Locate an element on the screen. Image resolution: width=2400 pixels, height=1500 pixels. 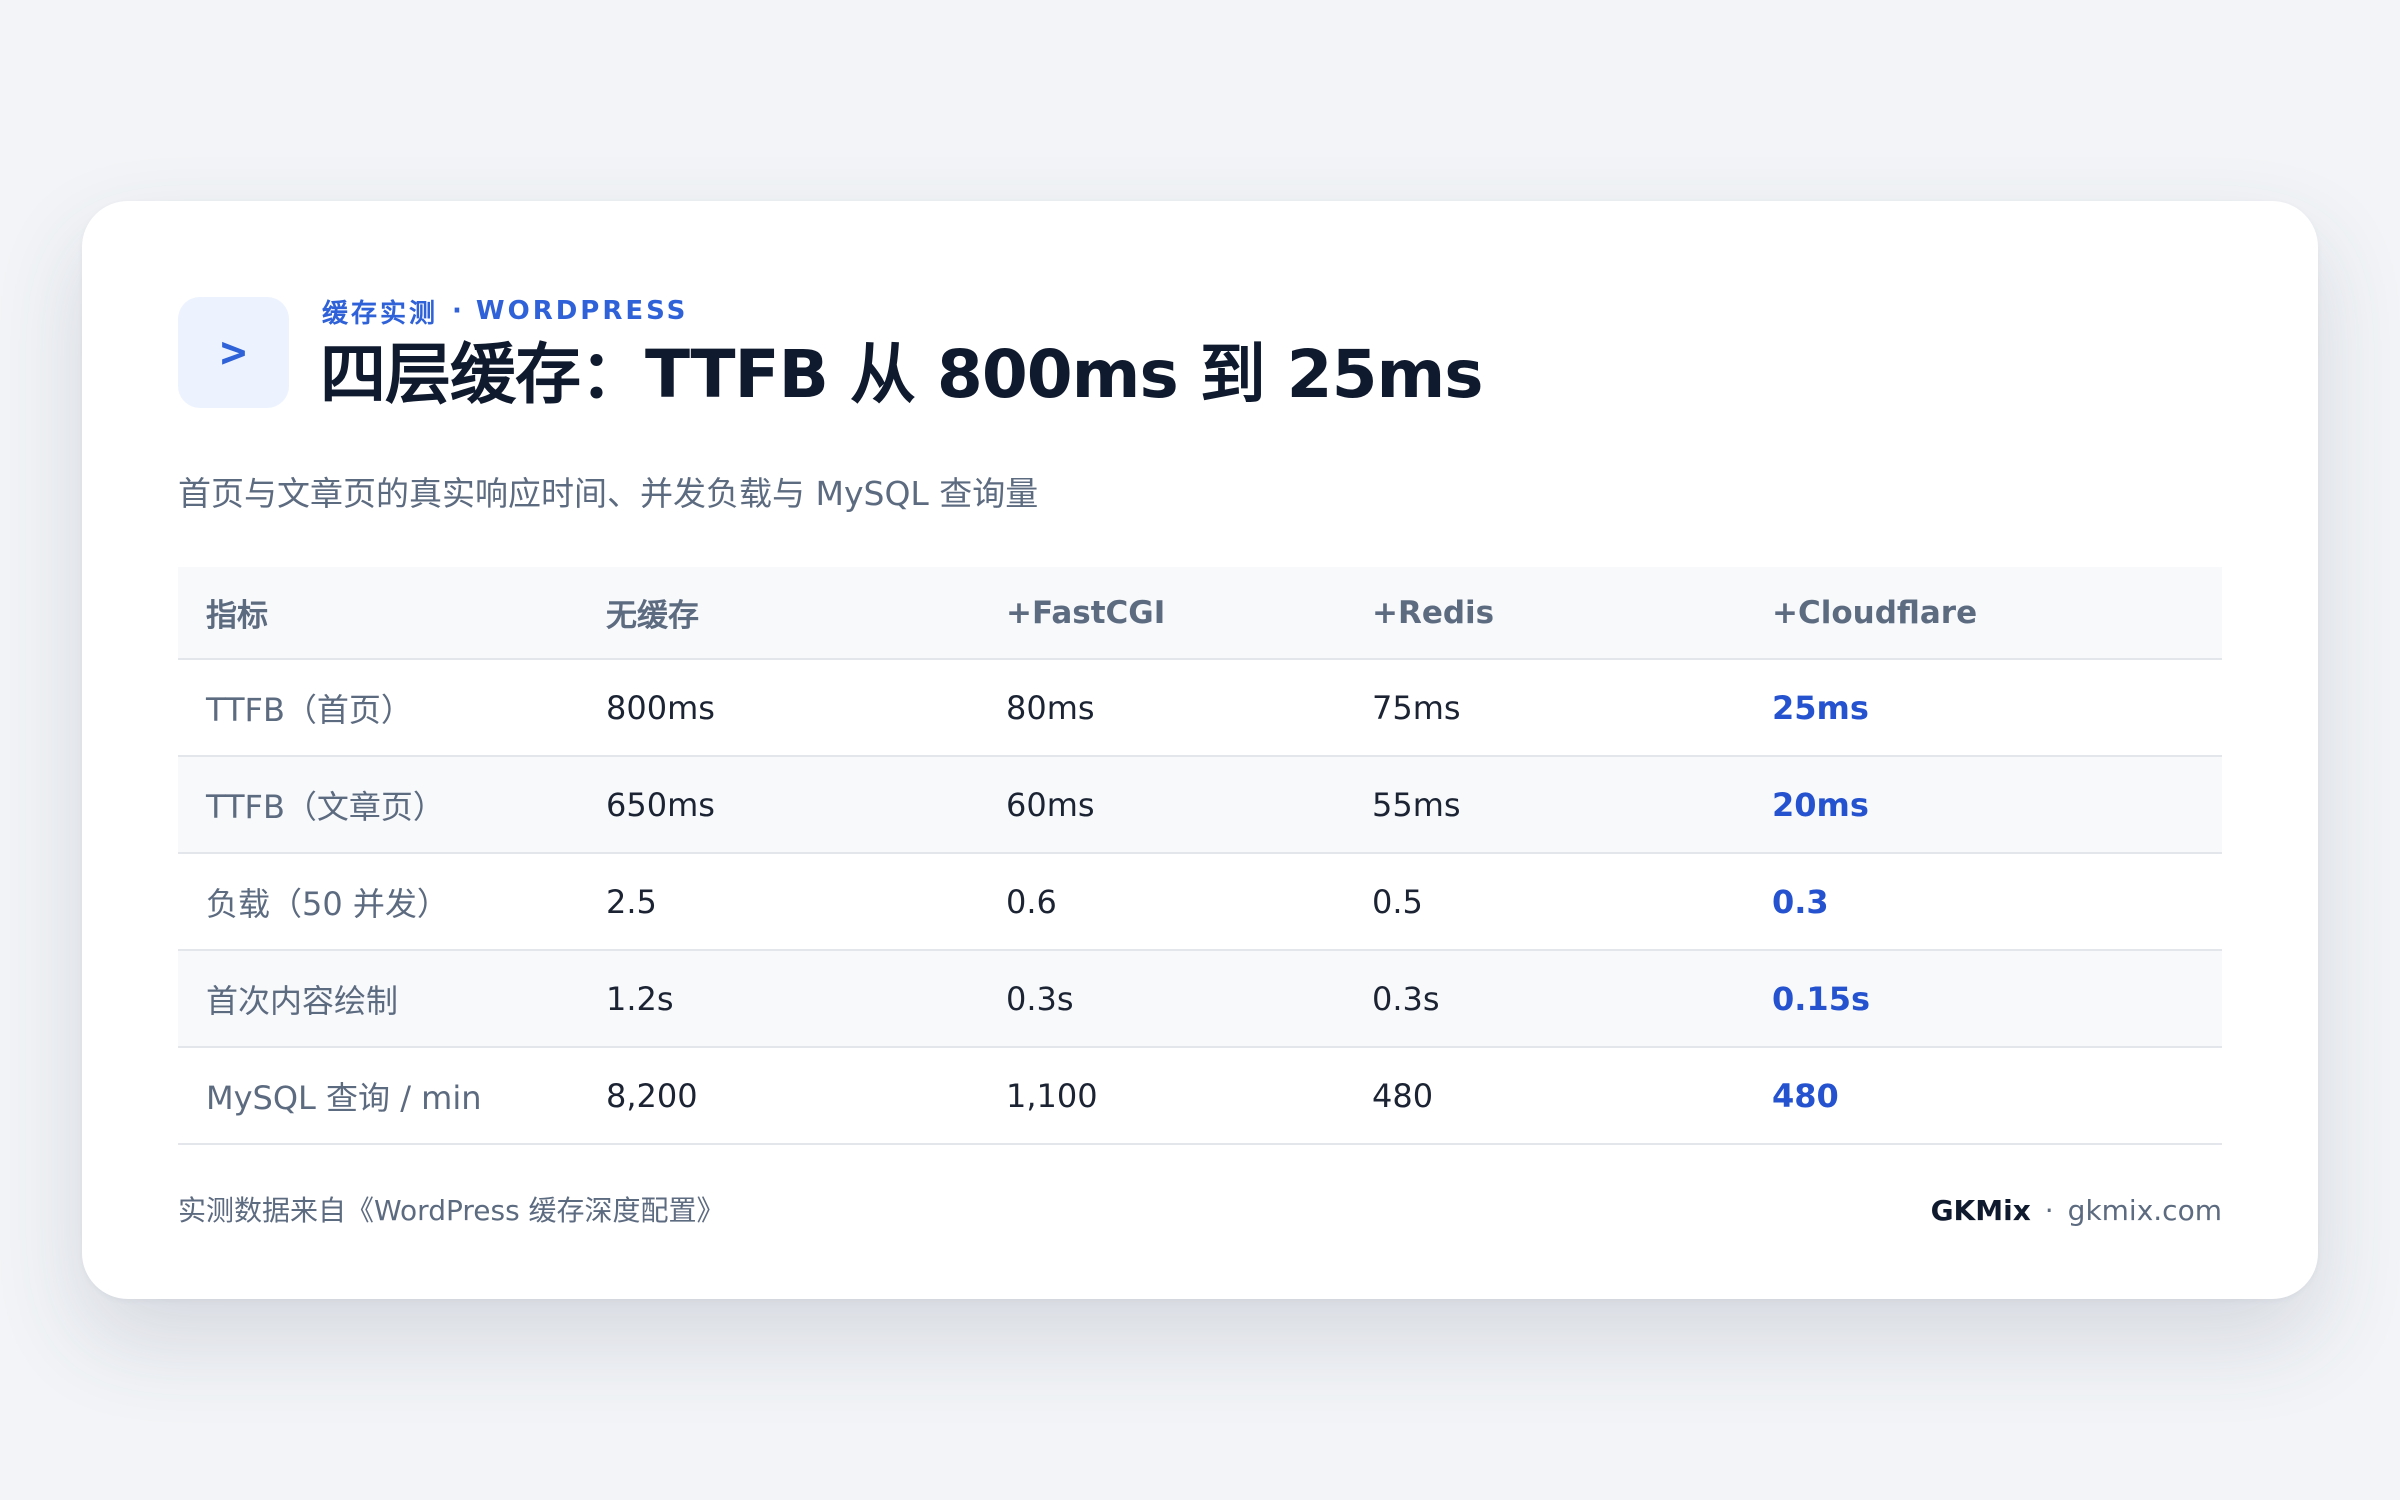
cell-redis: 0.3s is located at coordinates (1544, 999).